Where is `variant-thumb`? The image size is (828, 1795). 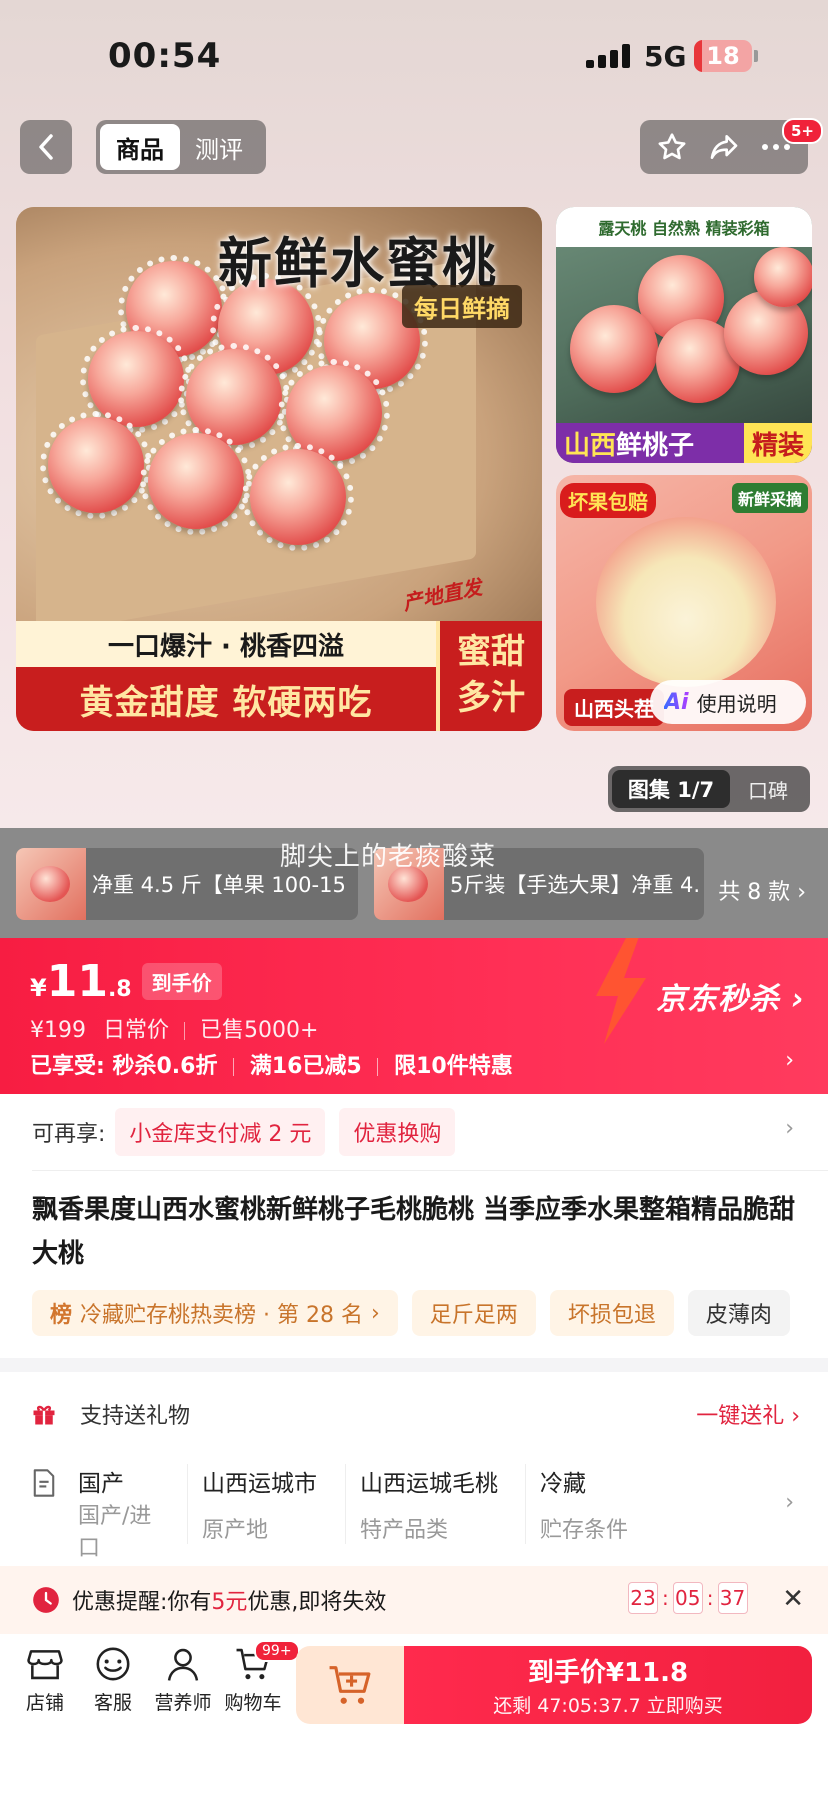 variant-thumb is located at coordinates (51, 884).